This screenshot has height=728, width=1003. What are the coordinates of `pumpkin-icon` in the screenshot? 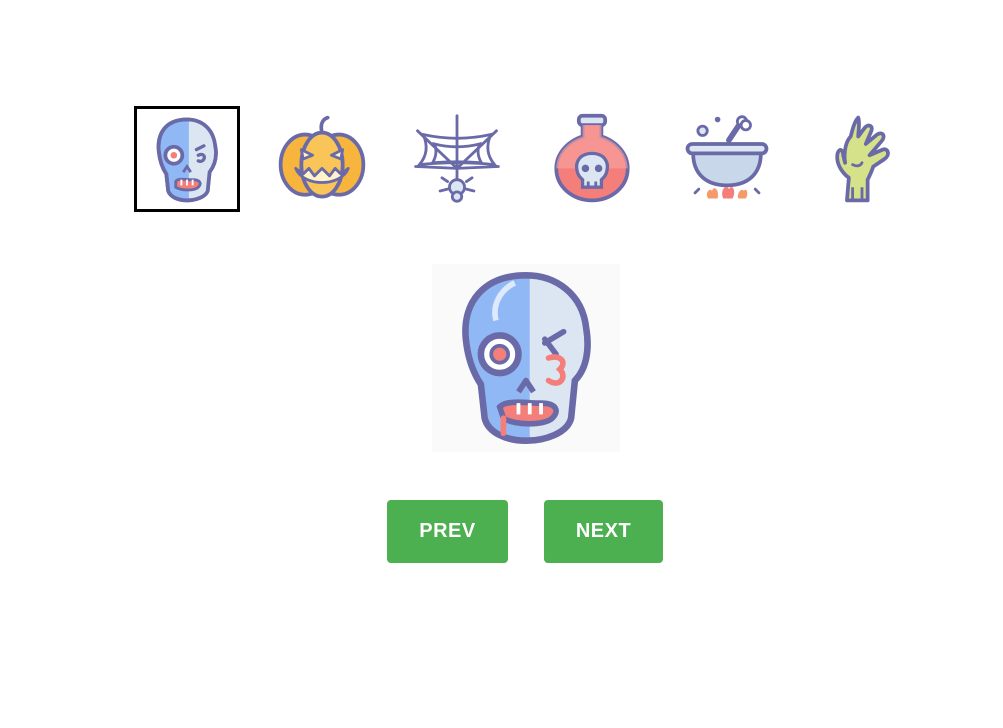 It's located at (322, 157).